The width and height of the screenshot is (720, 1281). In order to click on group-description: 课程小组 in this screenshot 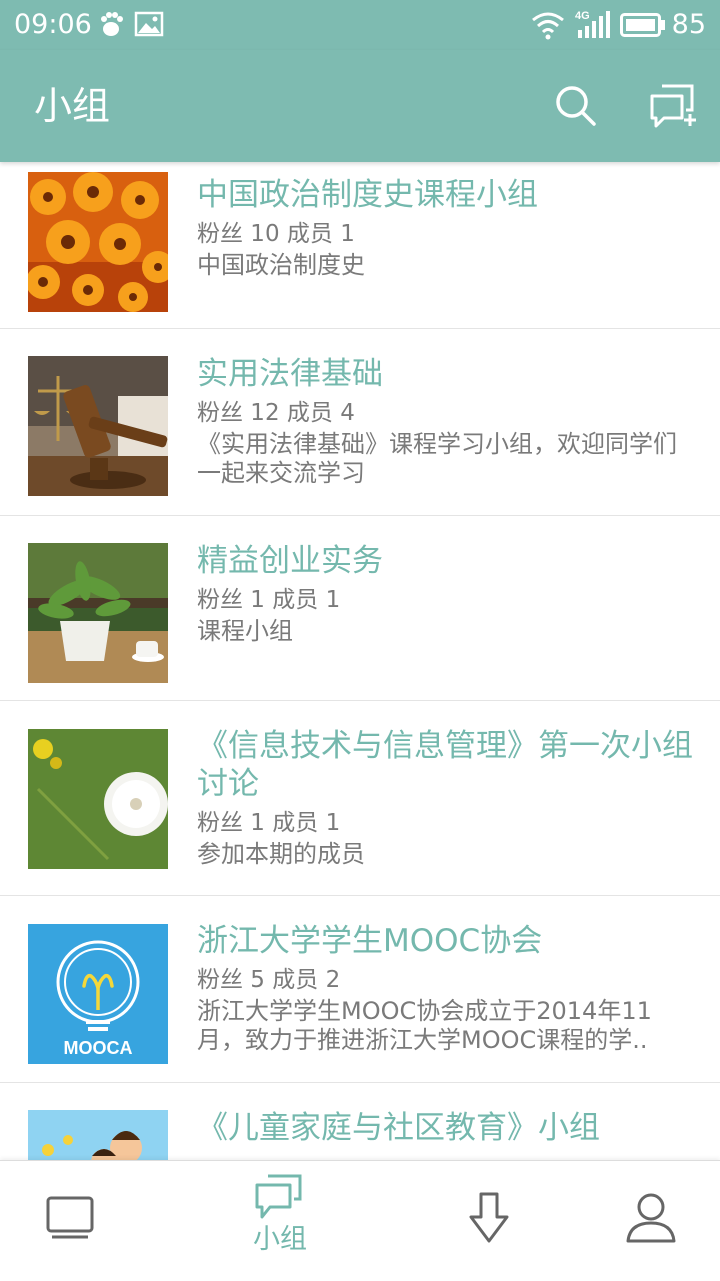, I will do `click(245, 631)`.